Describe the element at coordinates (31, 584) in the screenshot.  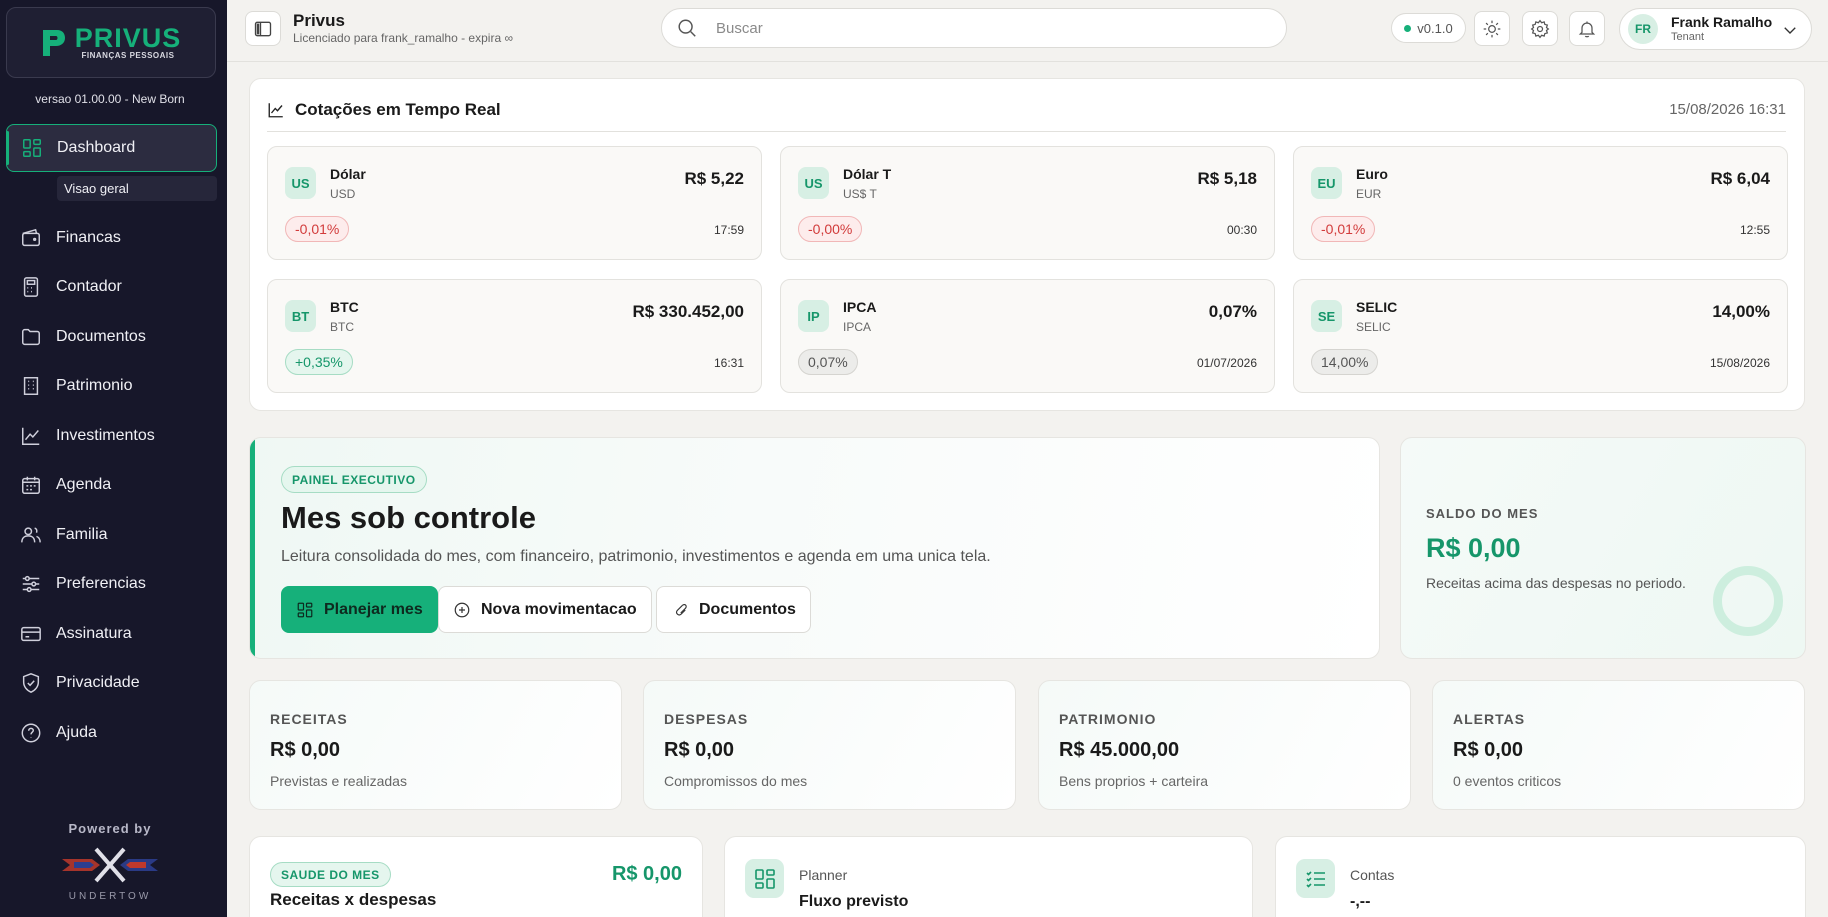
I see `sliders-icon` at that location.